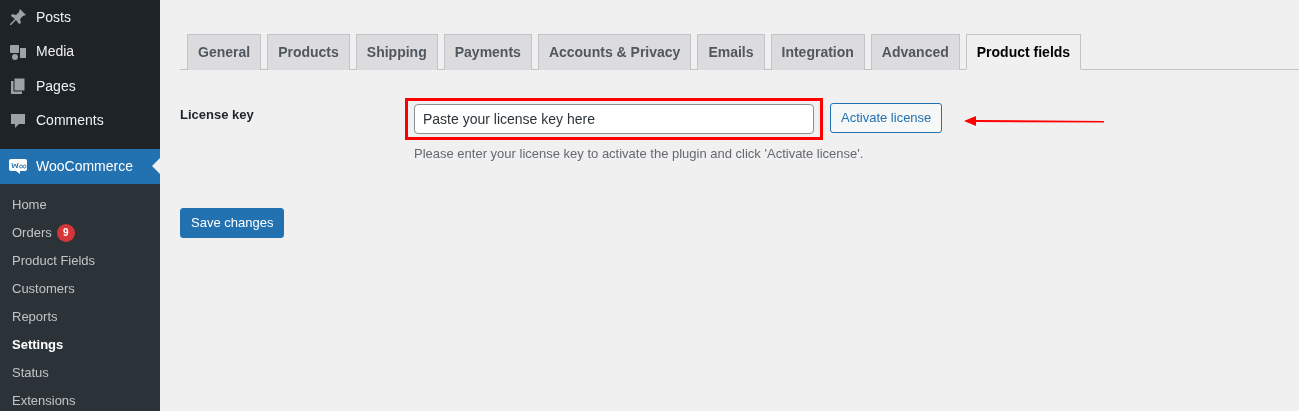  I want to click on submenu-item: Extensions, so click(80, 398).